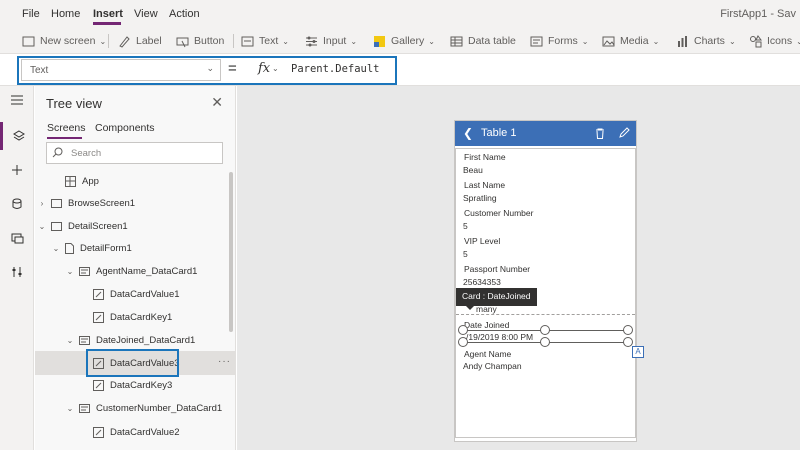 Image resolution: width=800 pixels, height=450 pixels. What do you see at coordinates (146, 340) in the screenshot?
I see `tree-node-label: DateJoined_DataCard1` at bounding box center [146, 340].